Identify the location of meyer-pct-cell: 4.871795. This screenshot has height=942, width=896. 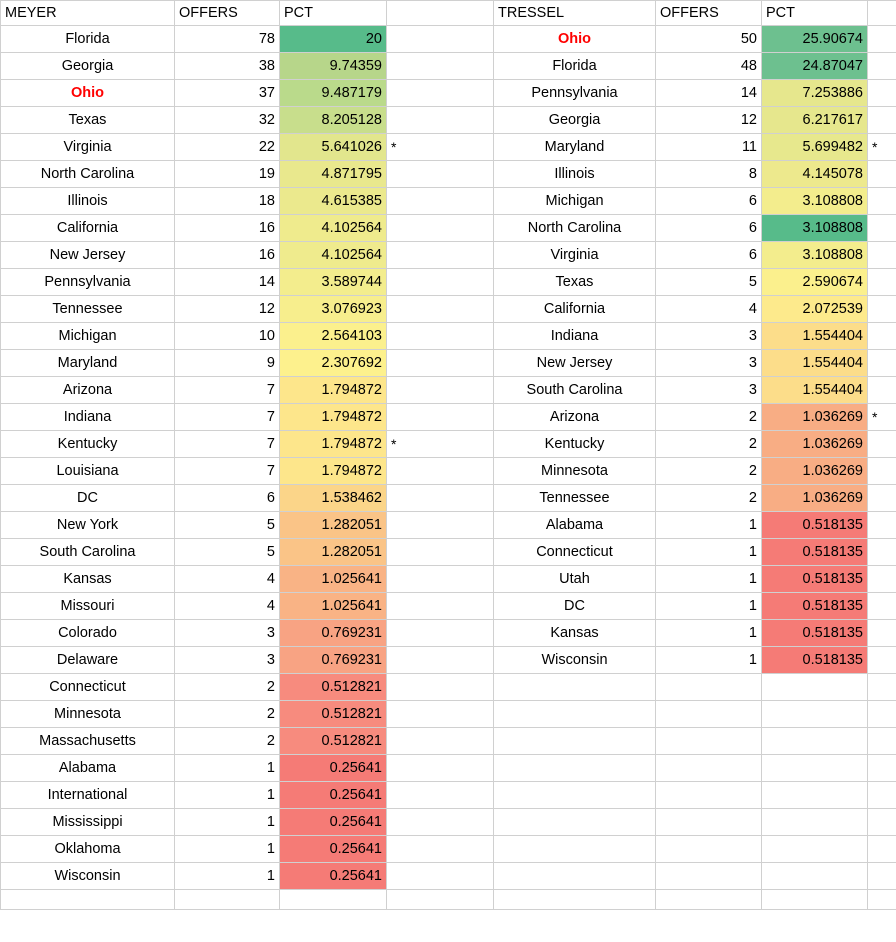
(333, 174).